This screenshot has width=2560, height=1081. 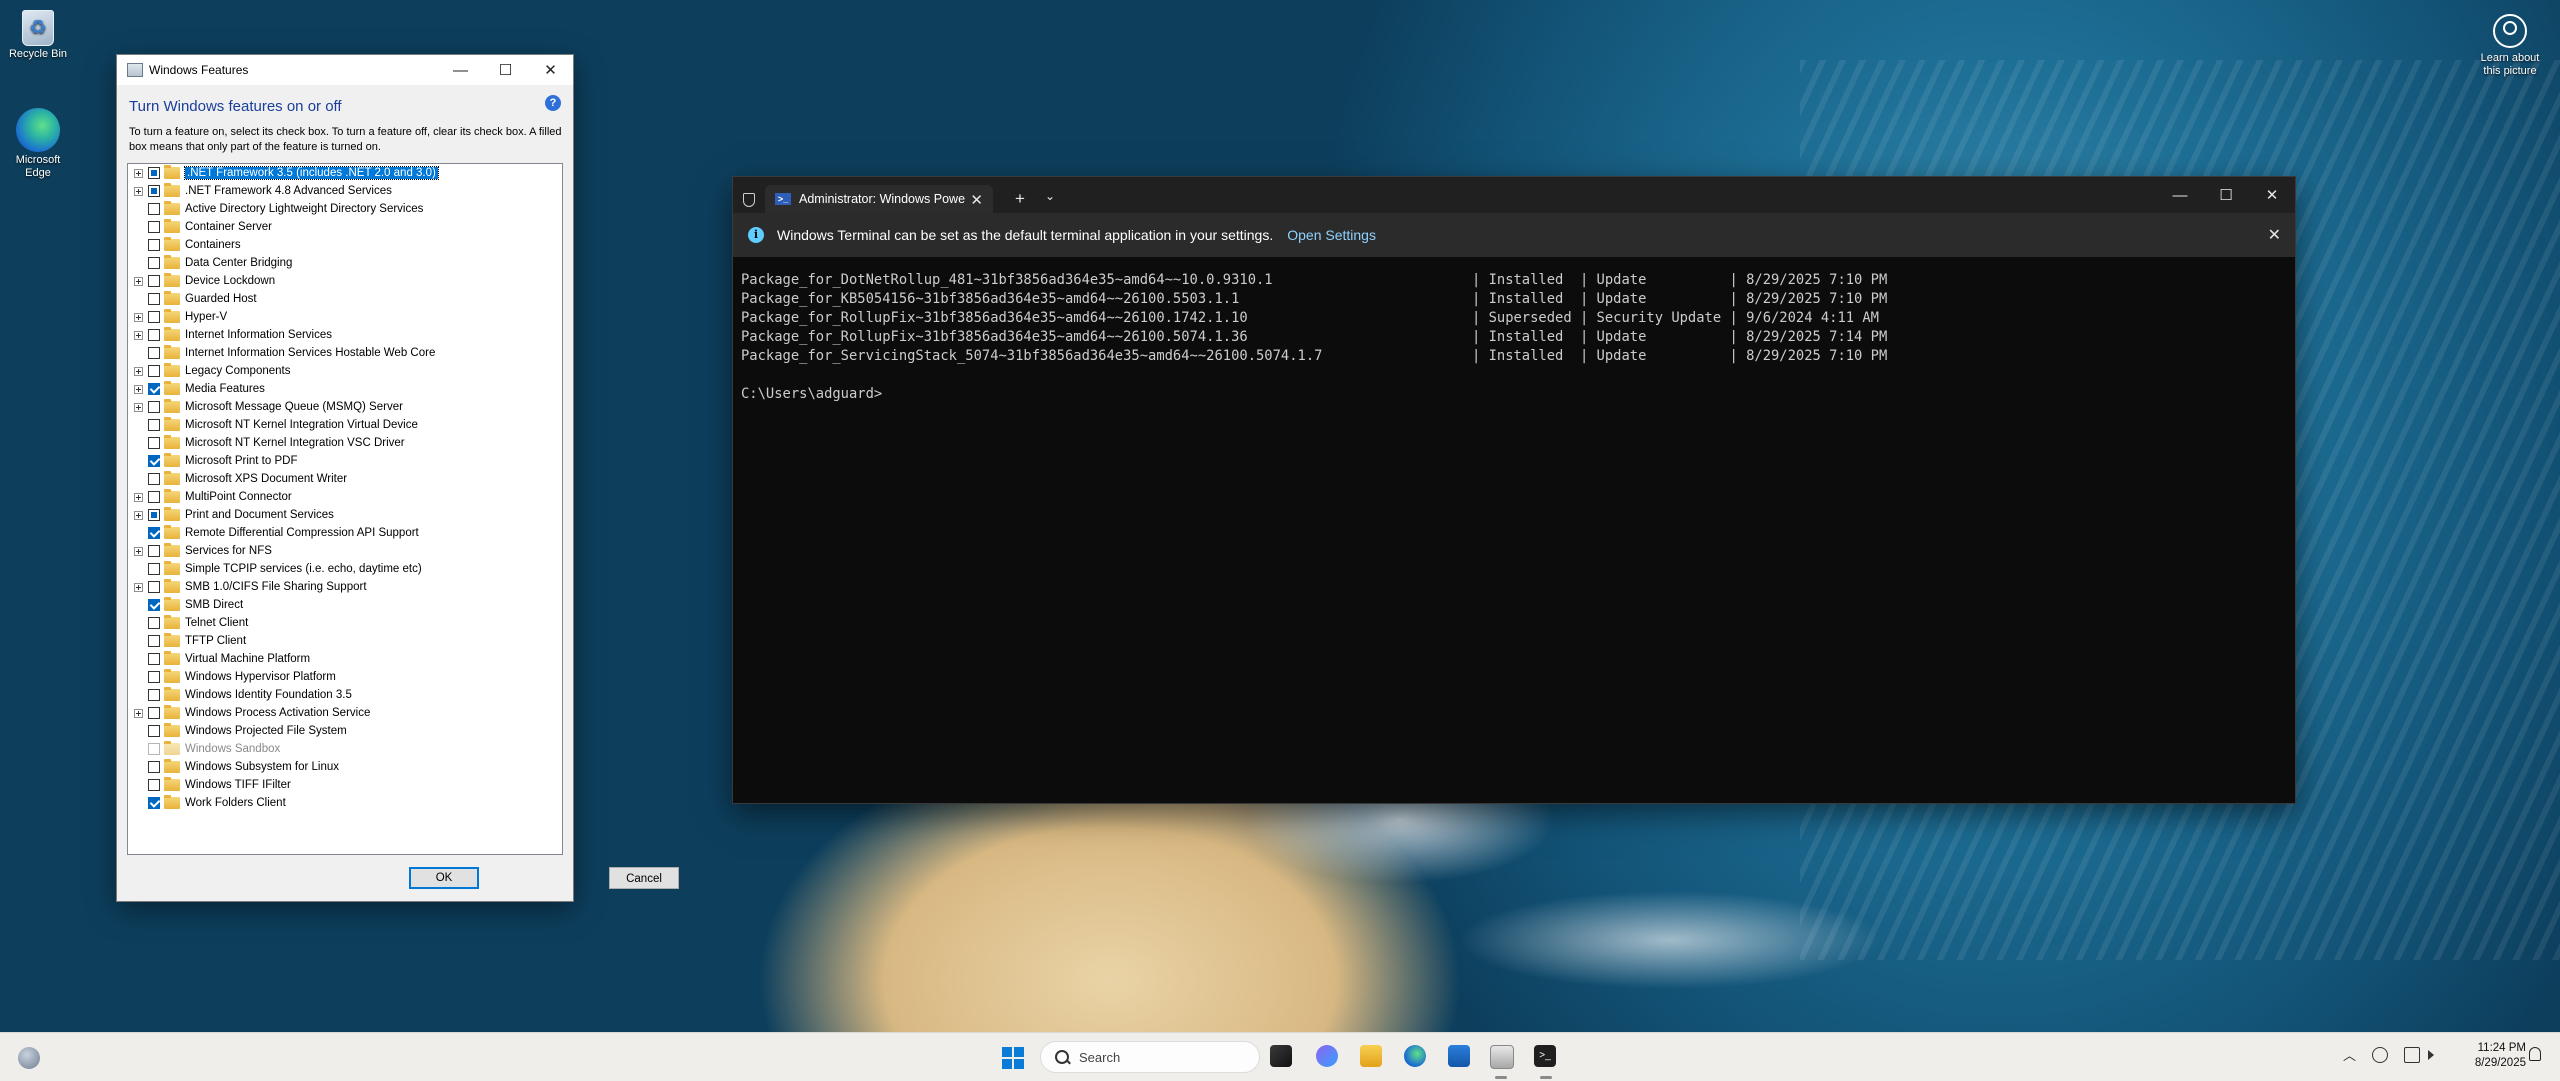 I want to click on feature-row: Containers, so click(x=343, y=245).